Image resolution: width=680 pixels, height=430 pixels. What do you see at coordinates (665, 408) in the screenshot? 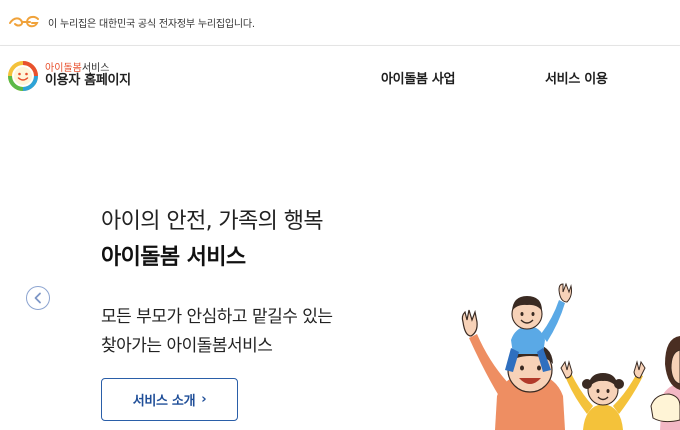
I see `baby-blanket` at bounding box center [665, 408].